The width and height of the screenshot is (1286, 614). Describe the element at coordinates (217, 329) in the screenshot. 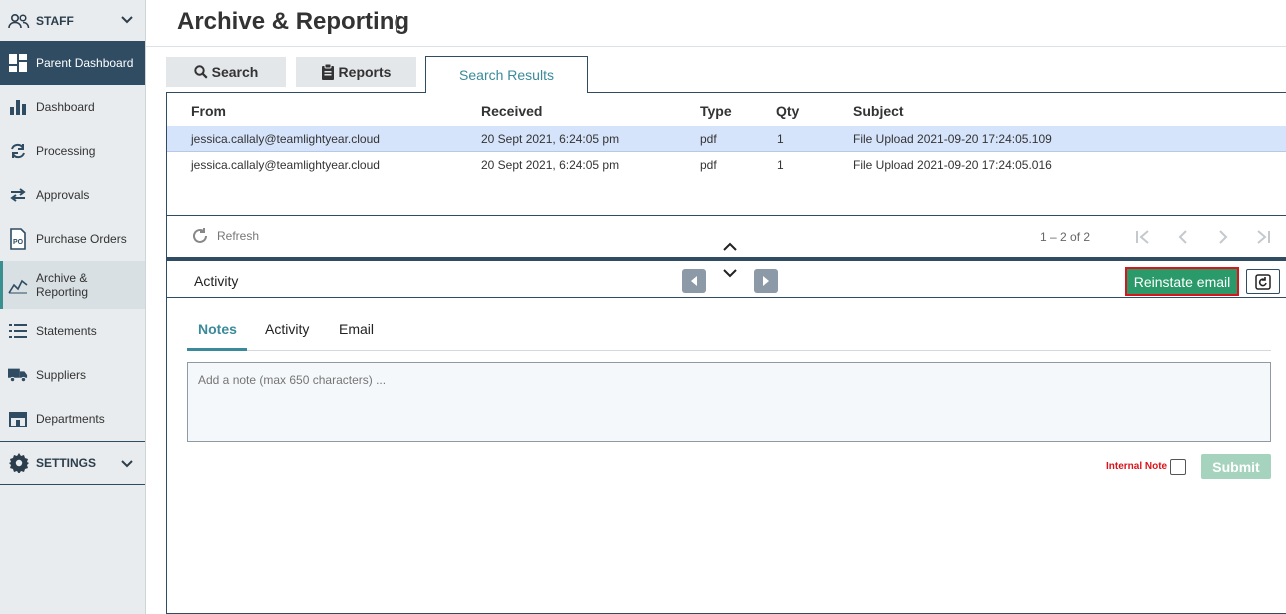

I see `tab-notes: Notes` at that location.